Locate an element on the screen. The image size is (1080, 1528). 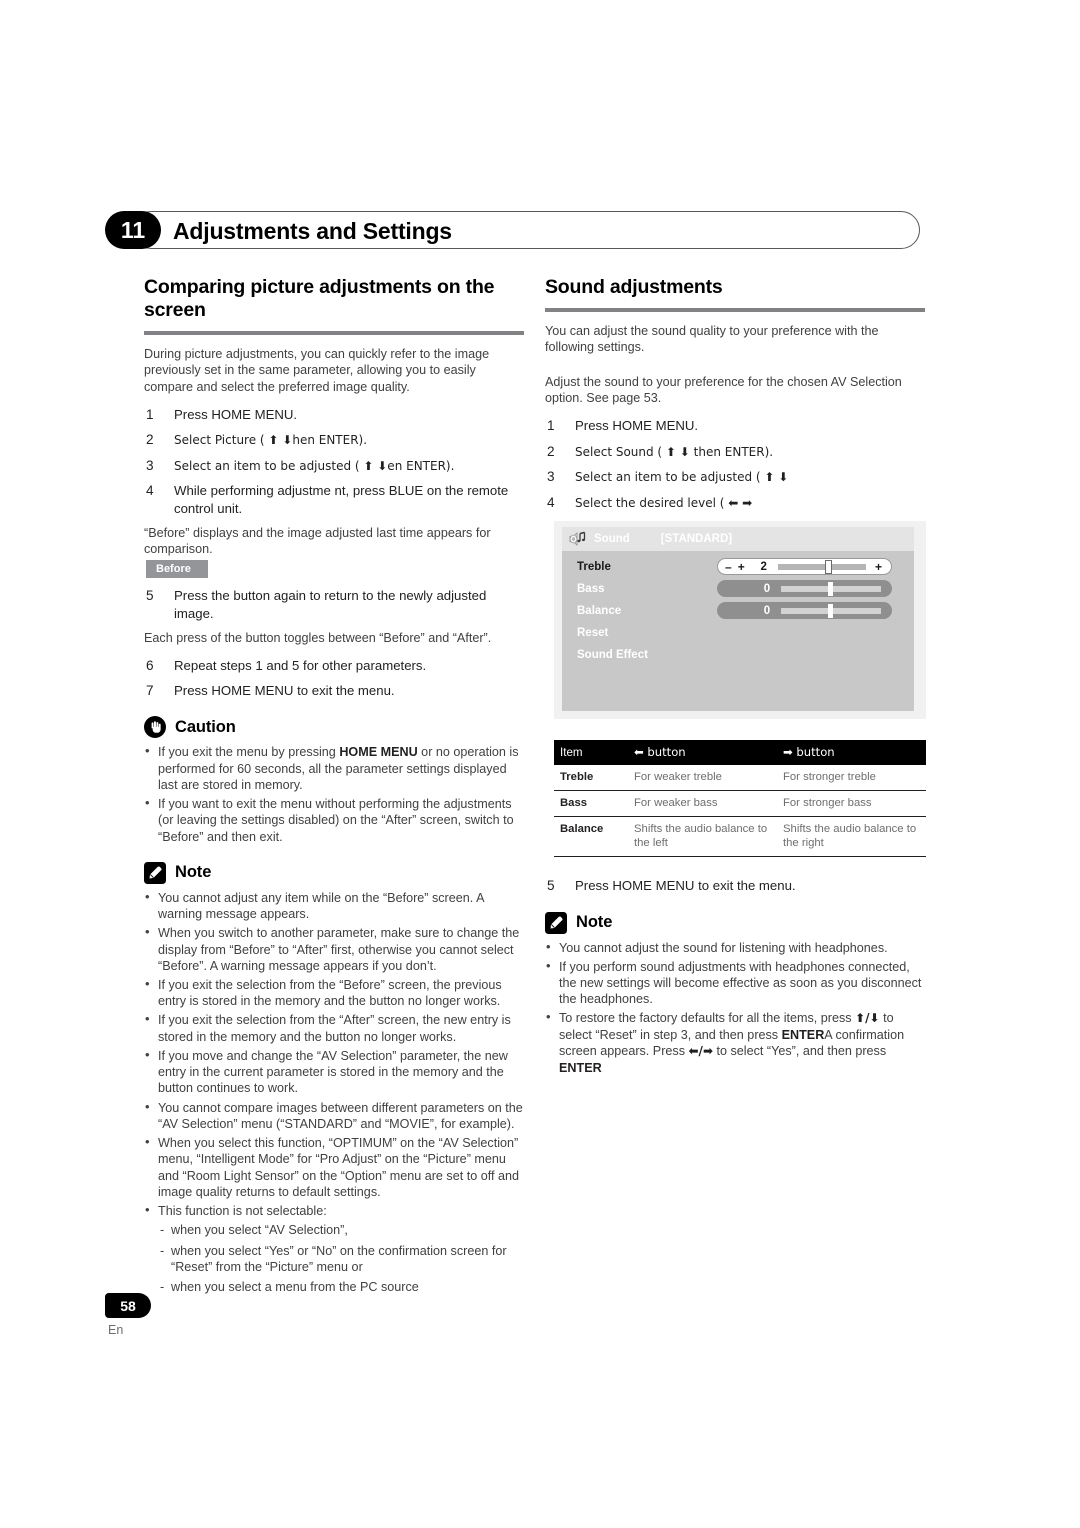
page-footer: 58 En is located at coordinates (128, 1315).